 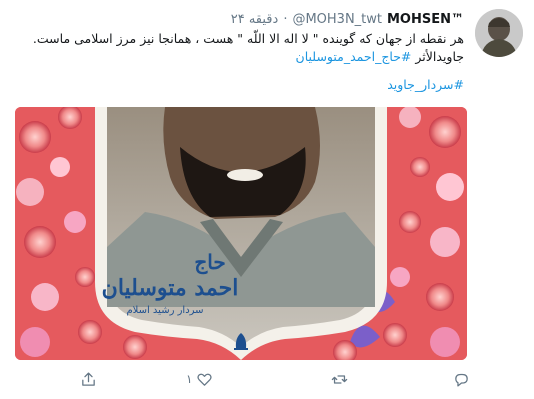 I want to click on poster-subtitle: سردار رشید اسلام, so click(x=164, y=310).